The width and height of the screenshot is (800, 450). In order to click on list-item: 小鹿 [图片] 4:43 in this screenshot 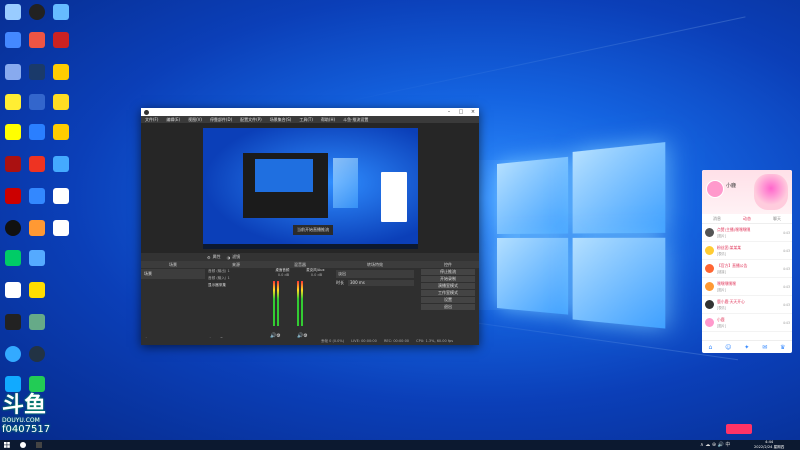, I will do `click(747, 323)`.